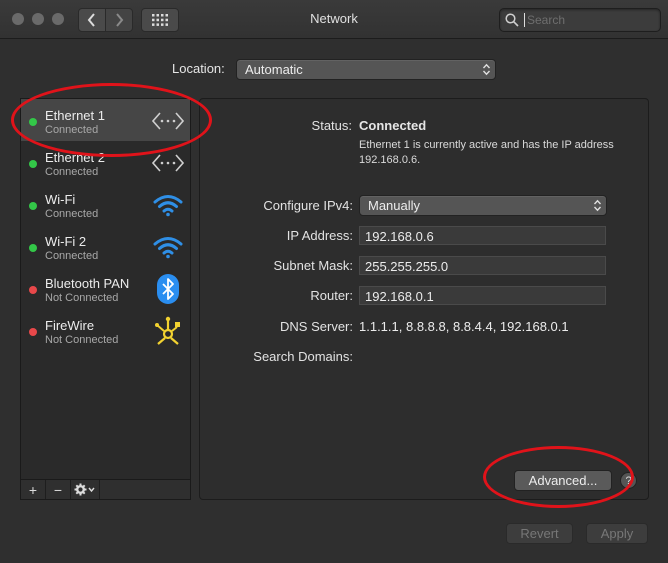 The width and height of the screenshot is (668, 563). I want to click on subnet-mask-field: 255.255.255.0, so click(482, 265).